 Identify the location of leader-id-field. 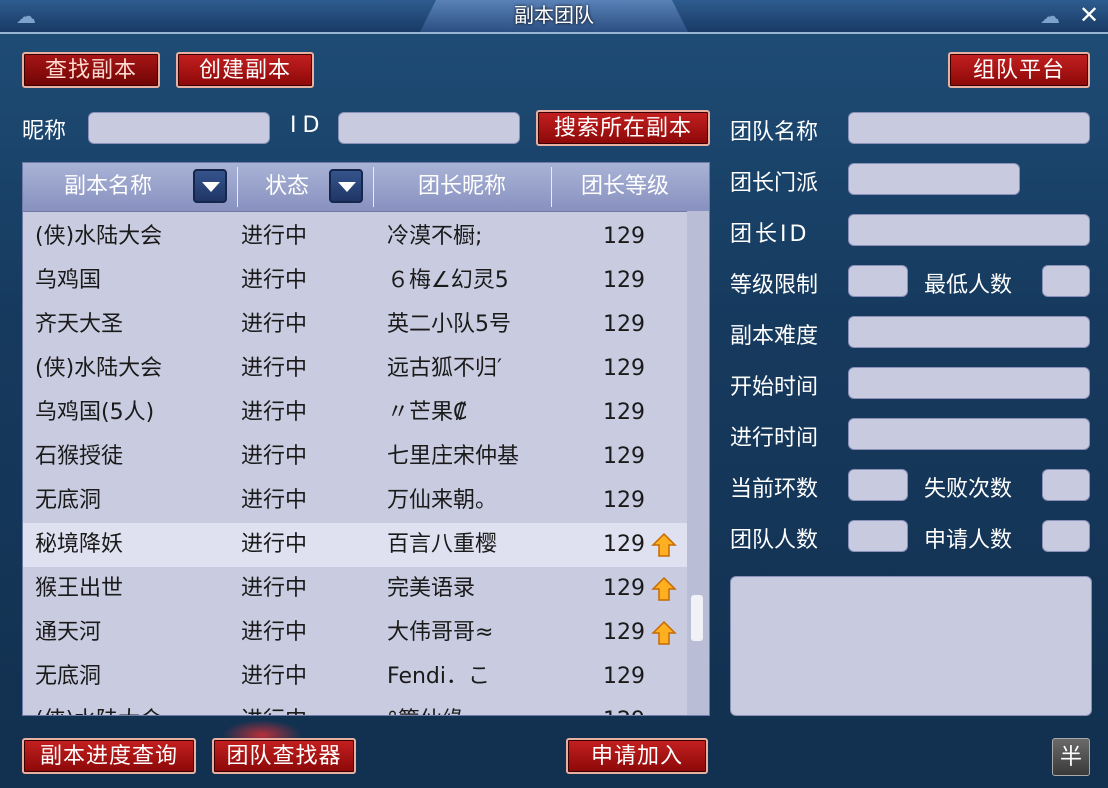
(969, 230).